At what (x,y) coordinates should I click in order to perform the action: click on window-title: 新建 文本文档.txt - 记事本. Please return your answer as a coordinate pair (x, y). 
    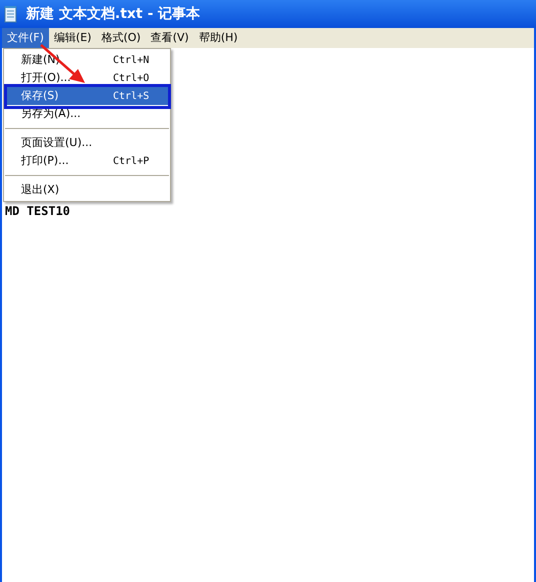
    Looking at the image, I should click on (113, 14).